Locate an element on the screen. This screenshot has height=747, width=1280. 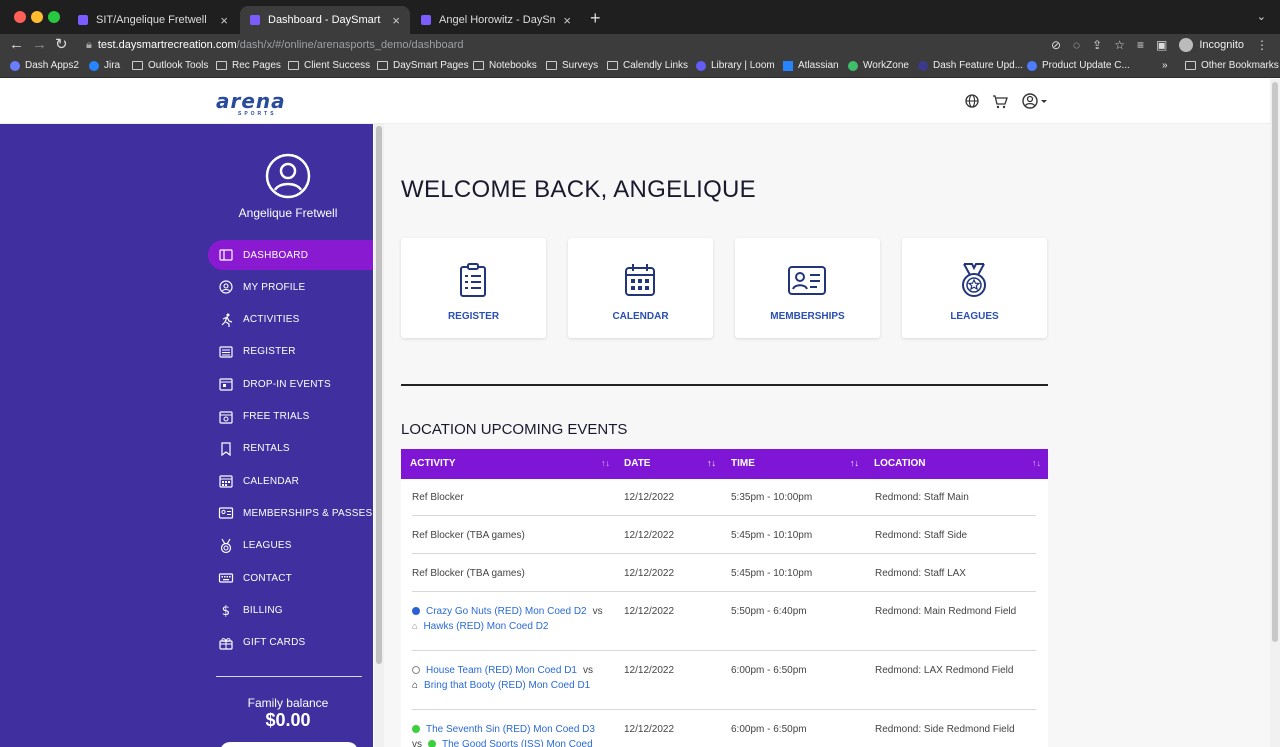
sidebar-scrollbar-thumb is located at coordinates (379, 395).